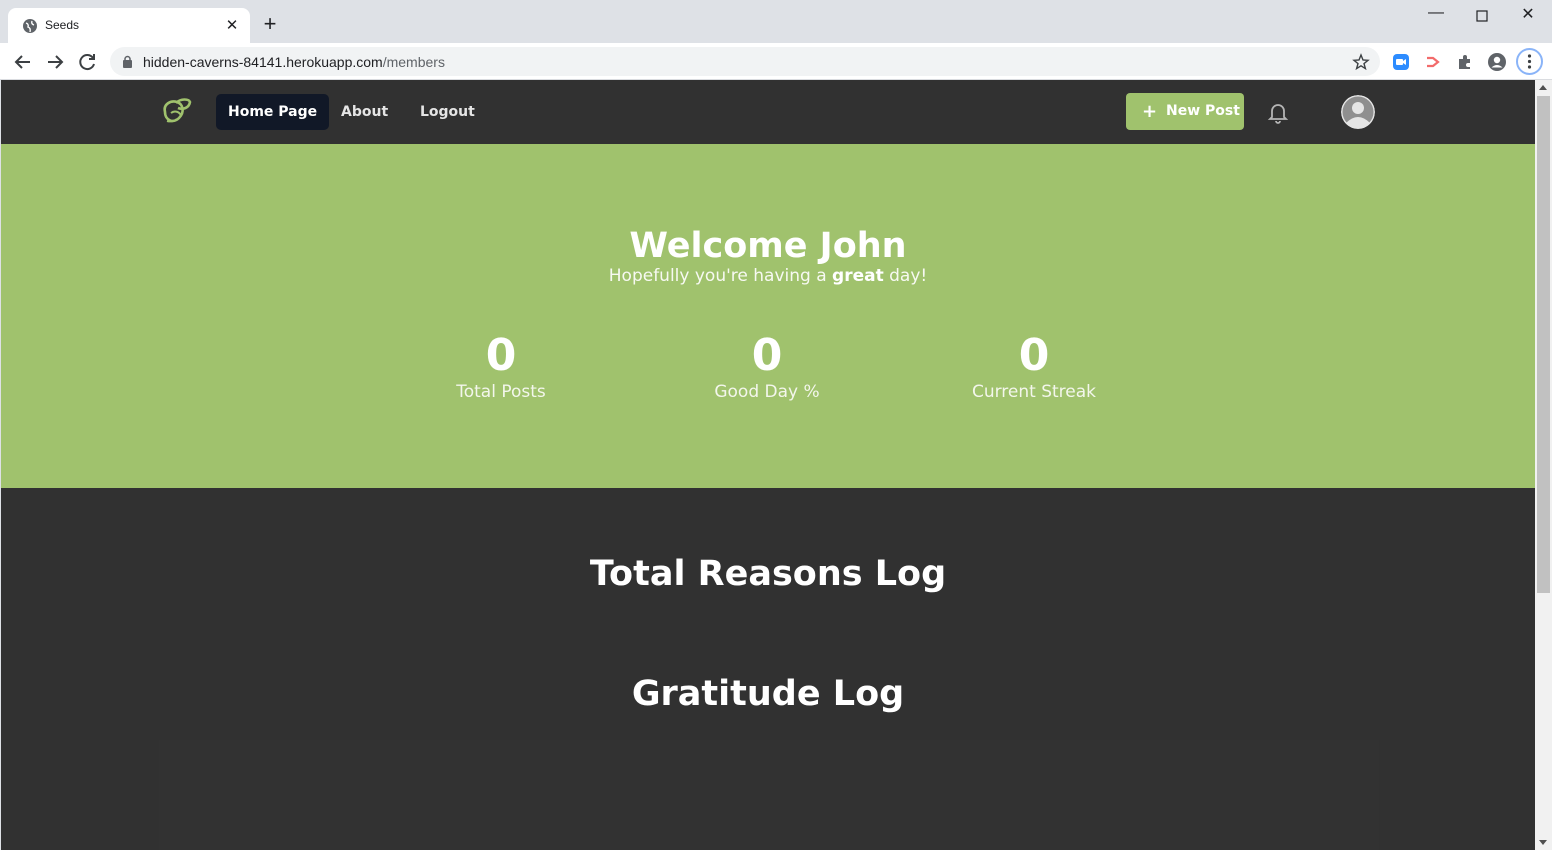 The height and width of the screenshot is (850, 1552). I want to click on scroll-down-arrow-icon, so click(1543, 842).